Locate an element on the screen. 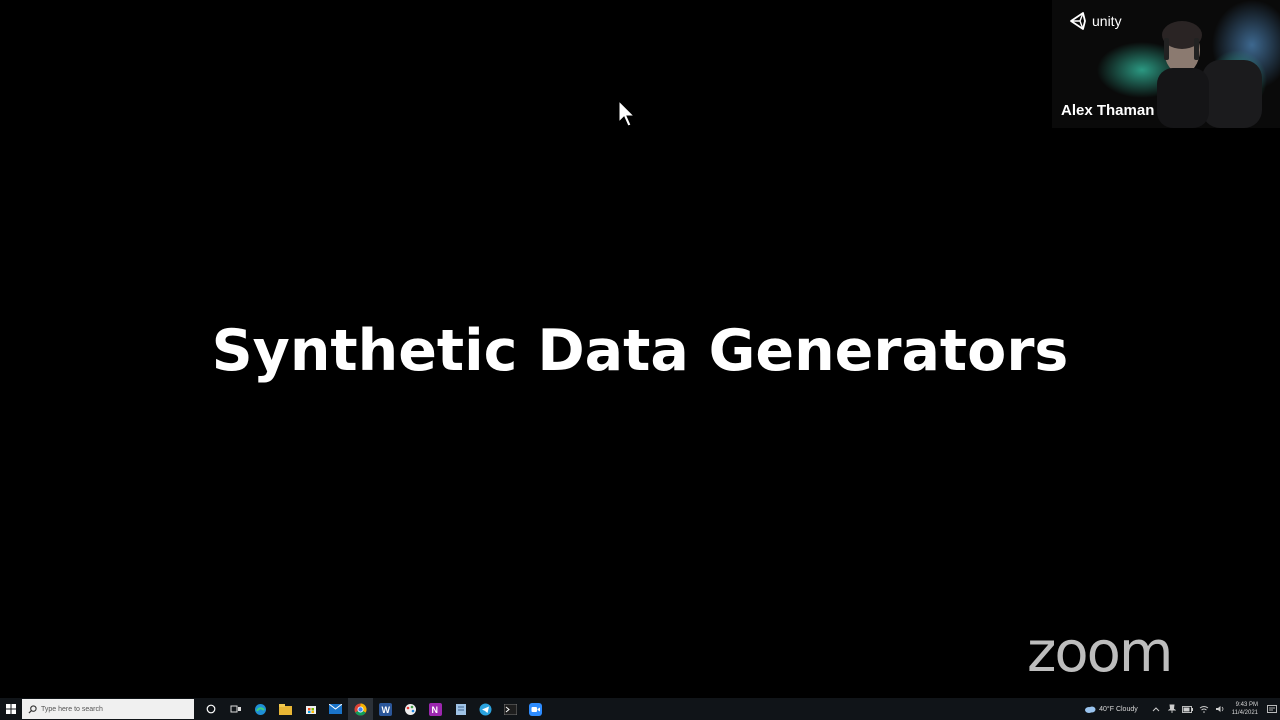 The image size is (1280, 720). word-icon: W is located at coordinates (385, 709).